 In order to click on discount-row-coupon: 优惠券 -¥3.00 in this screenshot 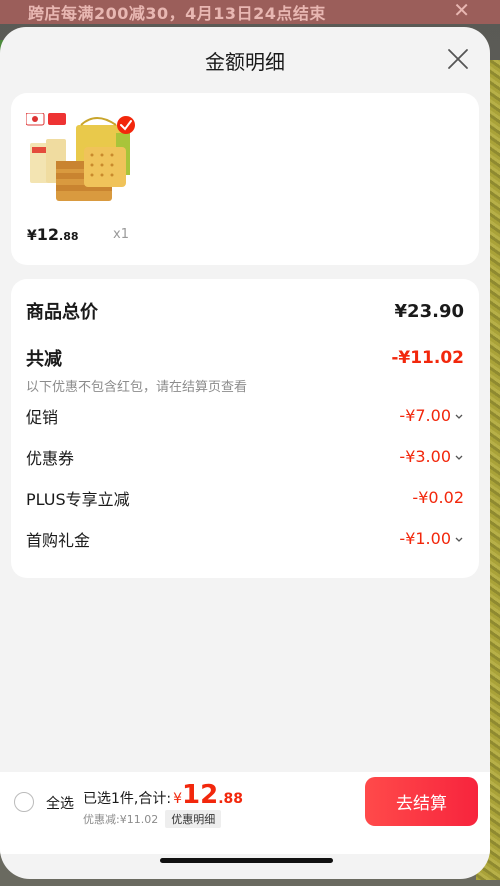, I will do `click(245, 456)`.